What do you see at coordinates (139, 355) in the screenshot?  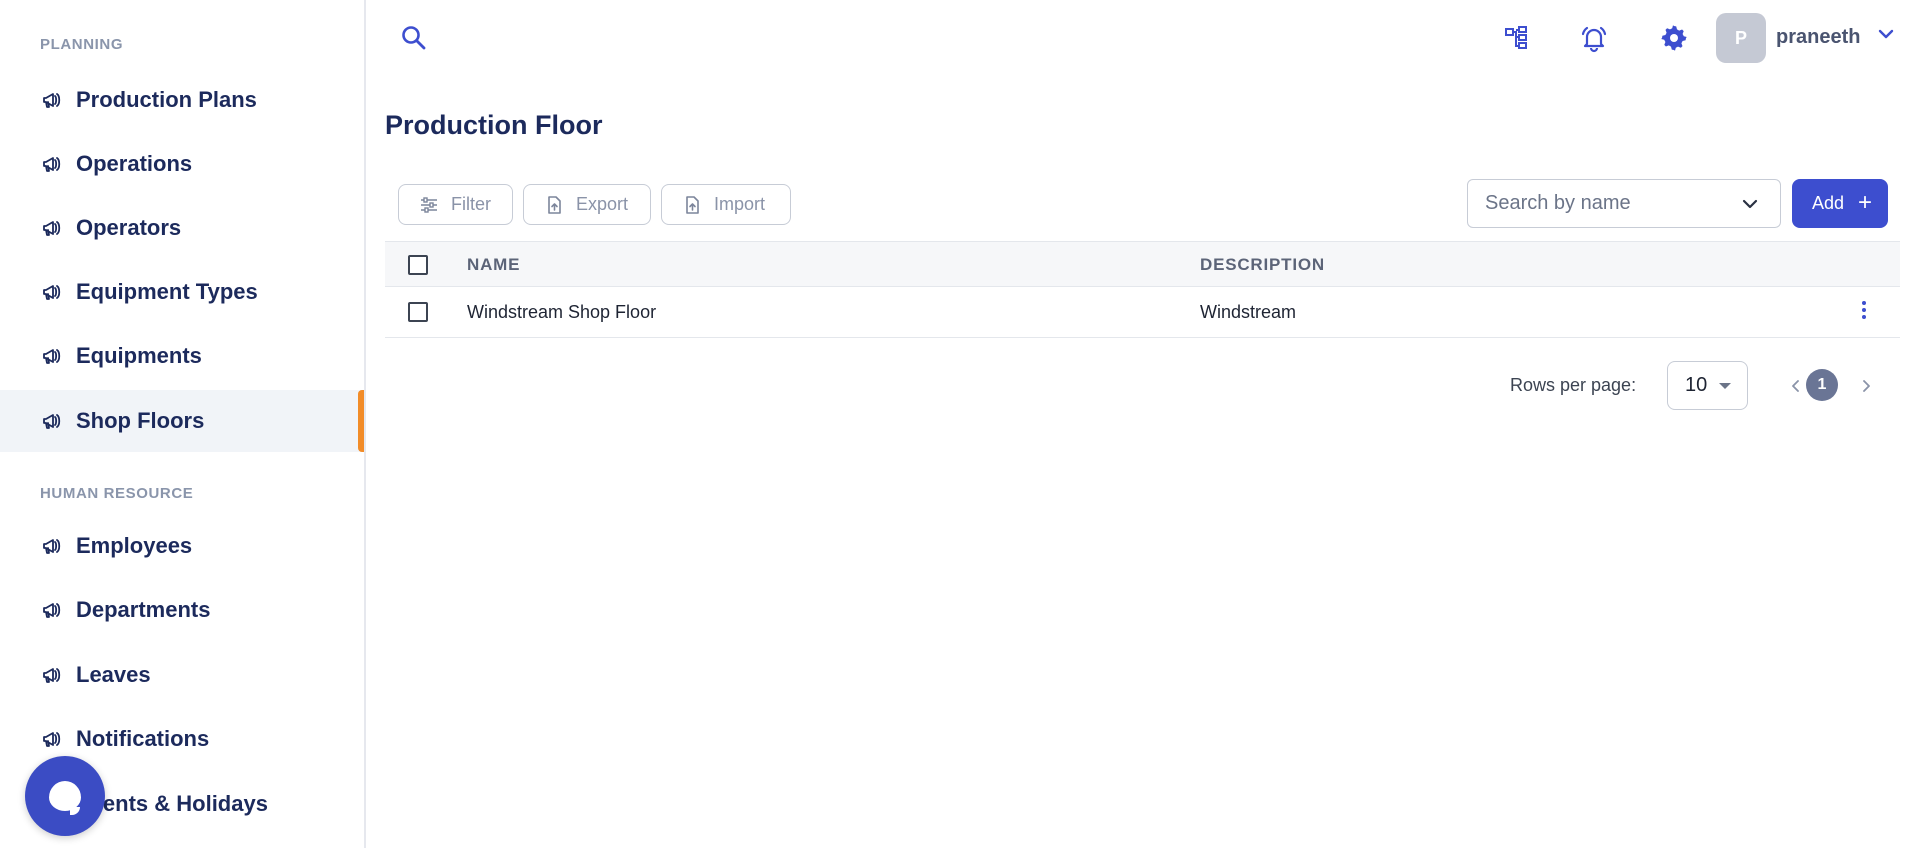 I see `sidebar-item-label: Equipments` at bounding box center [139, 355].